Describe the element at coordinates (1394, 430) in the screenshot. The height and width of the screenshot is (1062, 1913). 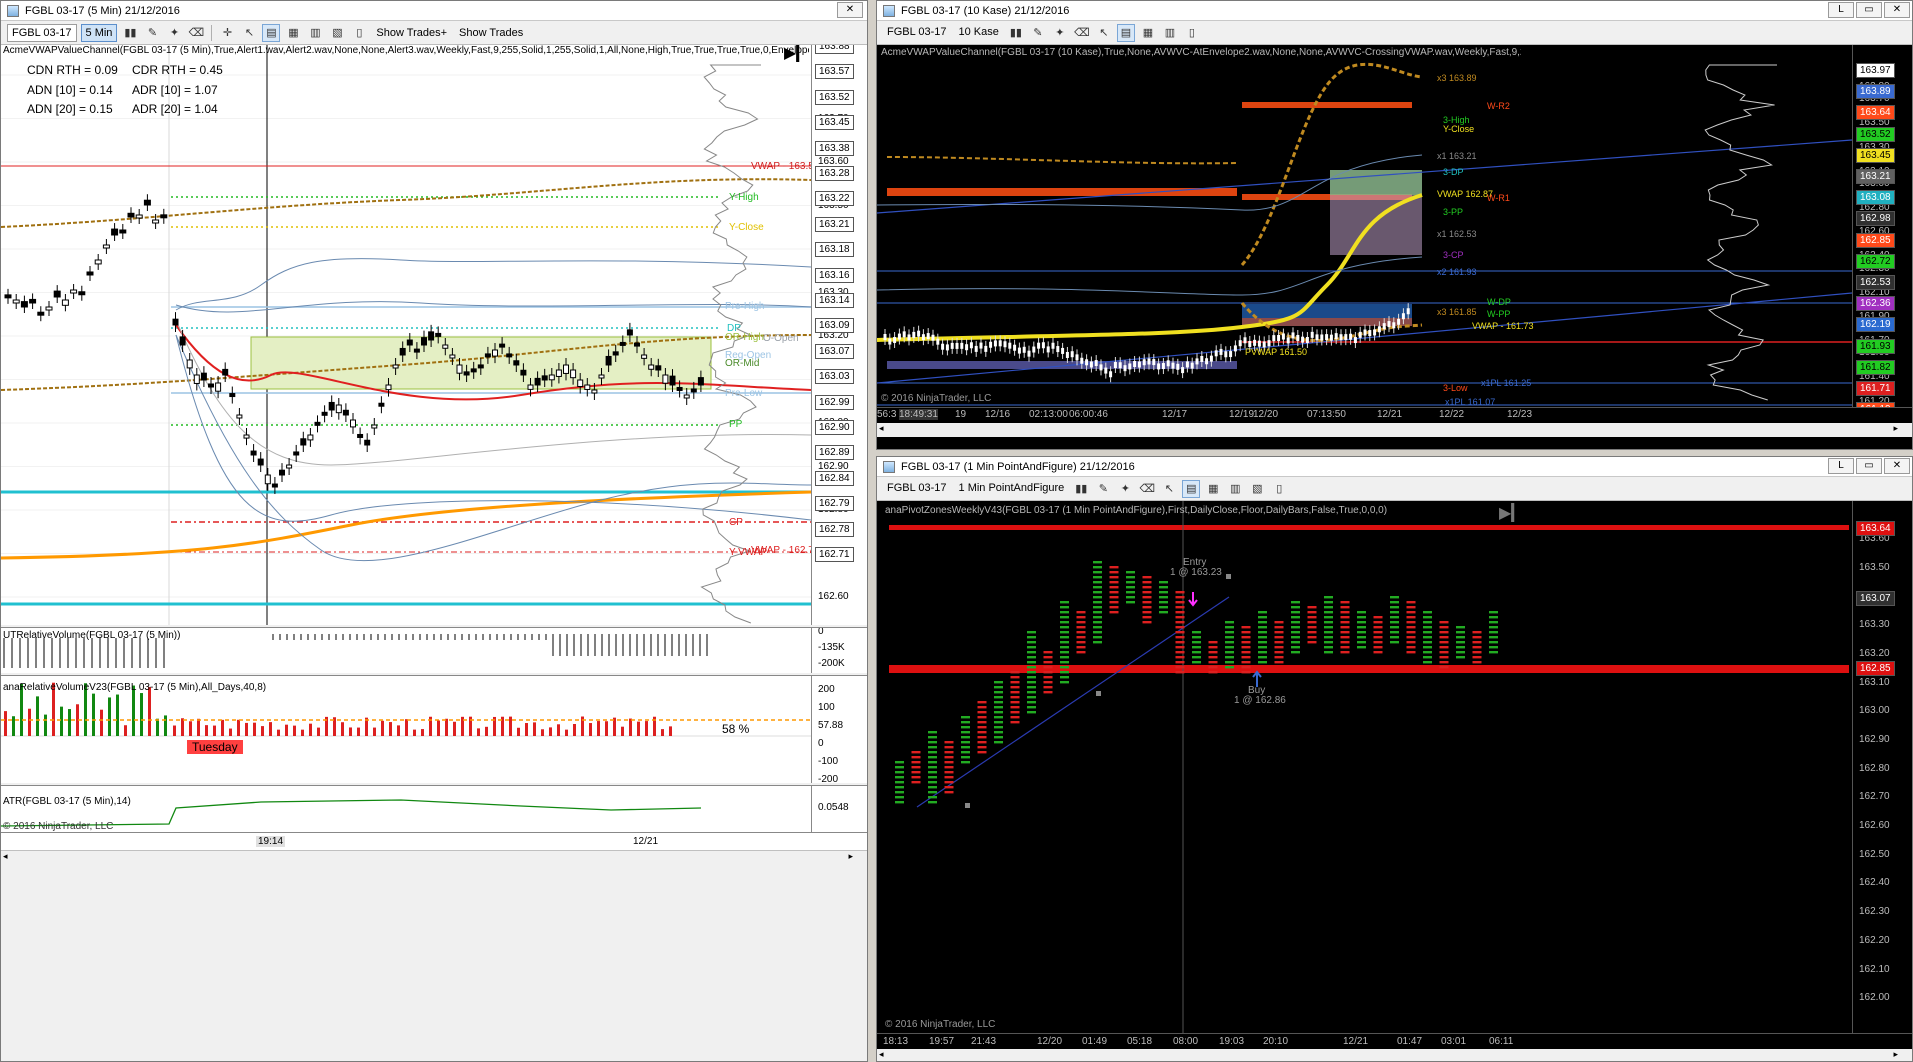
I see `kase-scrollbar: ◂ ▸` at that location.